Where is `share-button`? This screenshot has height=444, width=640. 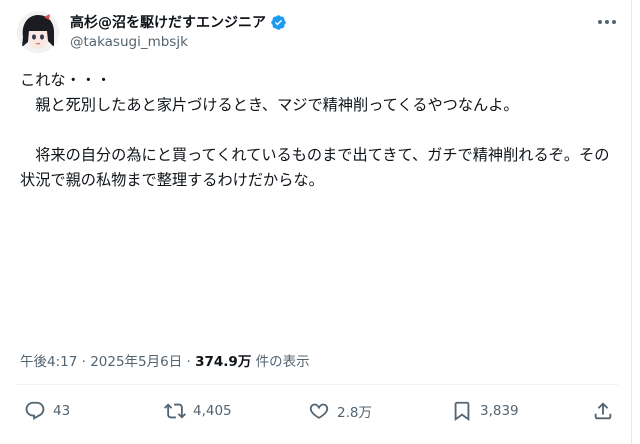
share-button is located at coordinates (603, 411).